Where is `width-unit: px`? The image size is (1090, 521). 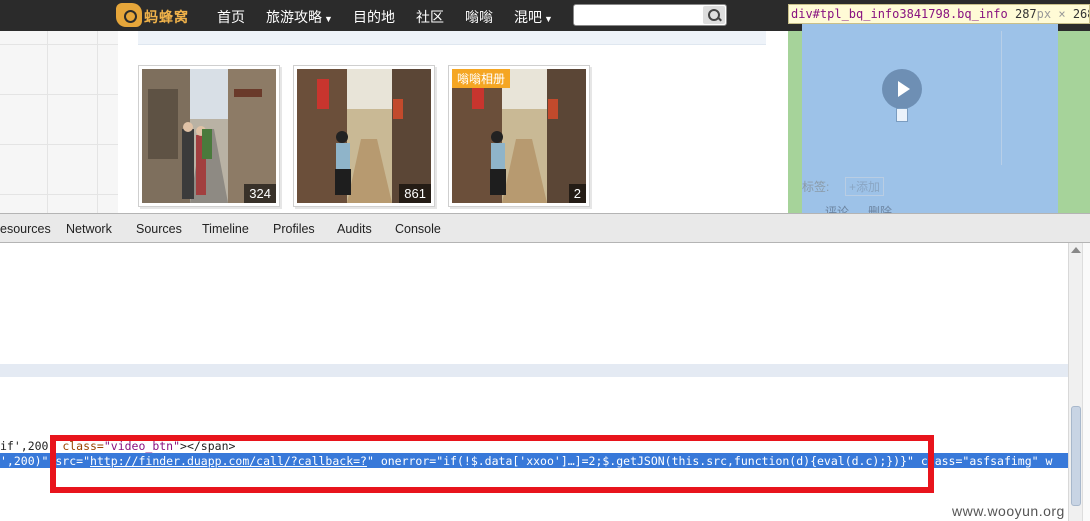 width-unit: px is located at coordinates (1044, 14).